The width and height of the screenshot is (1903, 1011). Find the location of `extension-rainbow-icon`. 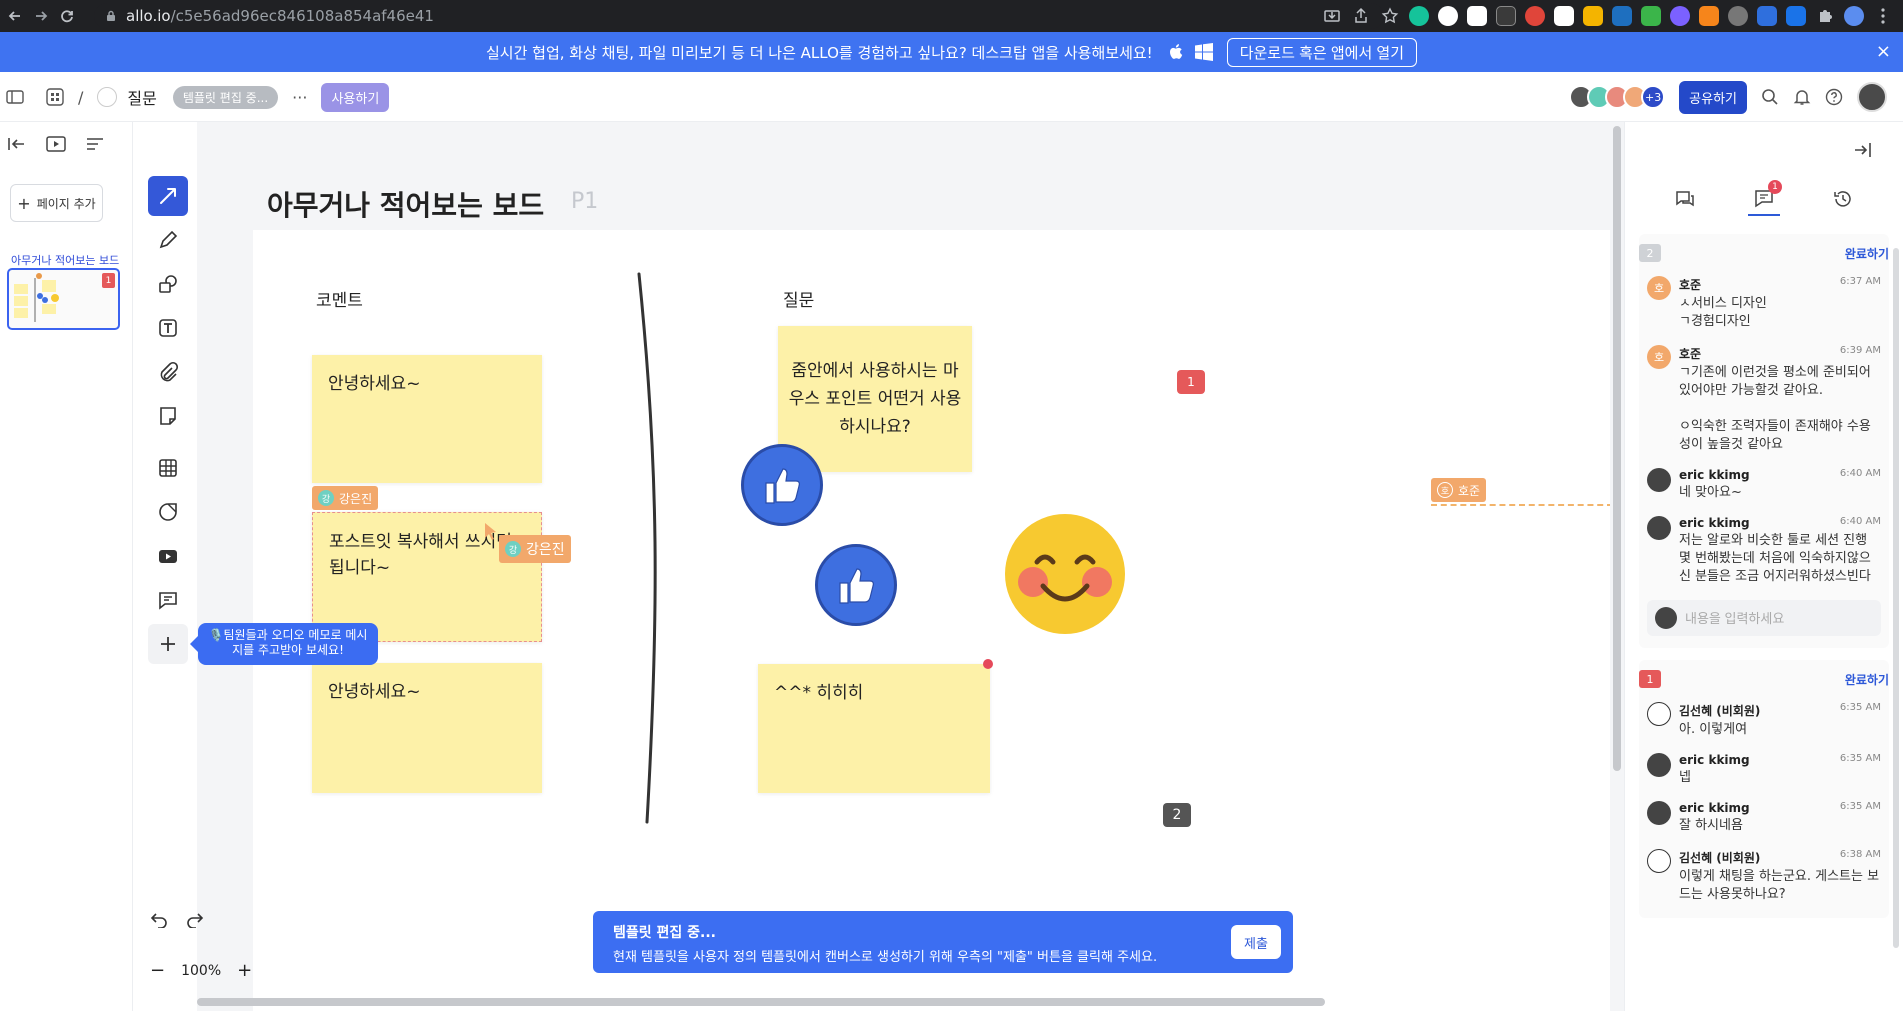

extension-rainbow-icon is located at coordinates (1593, 16).